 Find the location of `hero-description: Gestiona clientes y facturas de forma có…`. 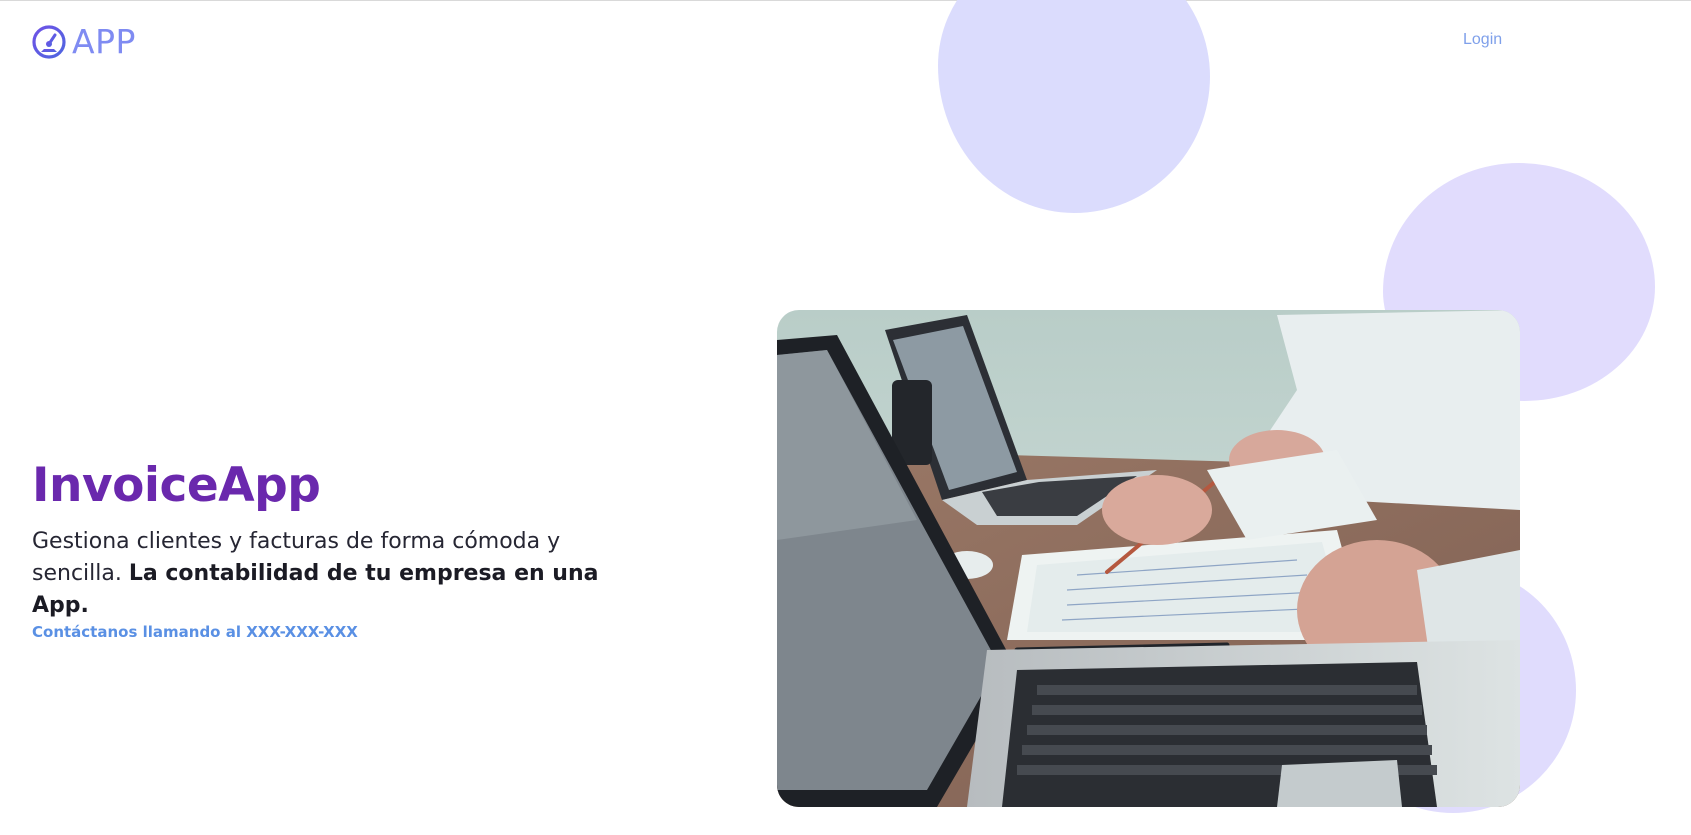

hero-description: Gestiona clientes y facturas de forma có… is located at coordinates (332, 574).